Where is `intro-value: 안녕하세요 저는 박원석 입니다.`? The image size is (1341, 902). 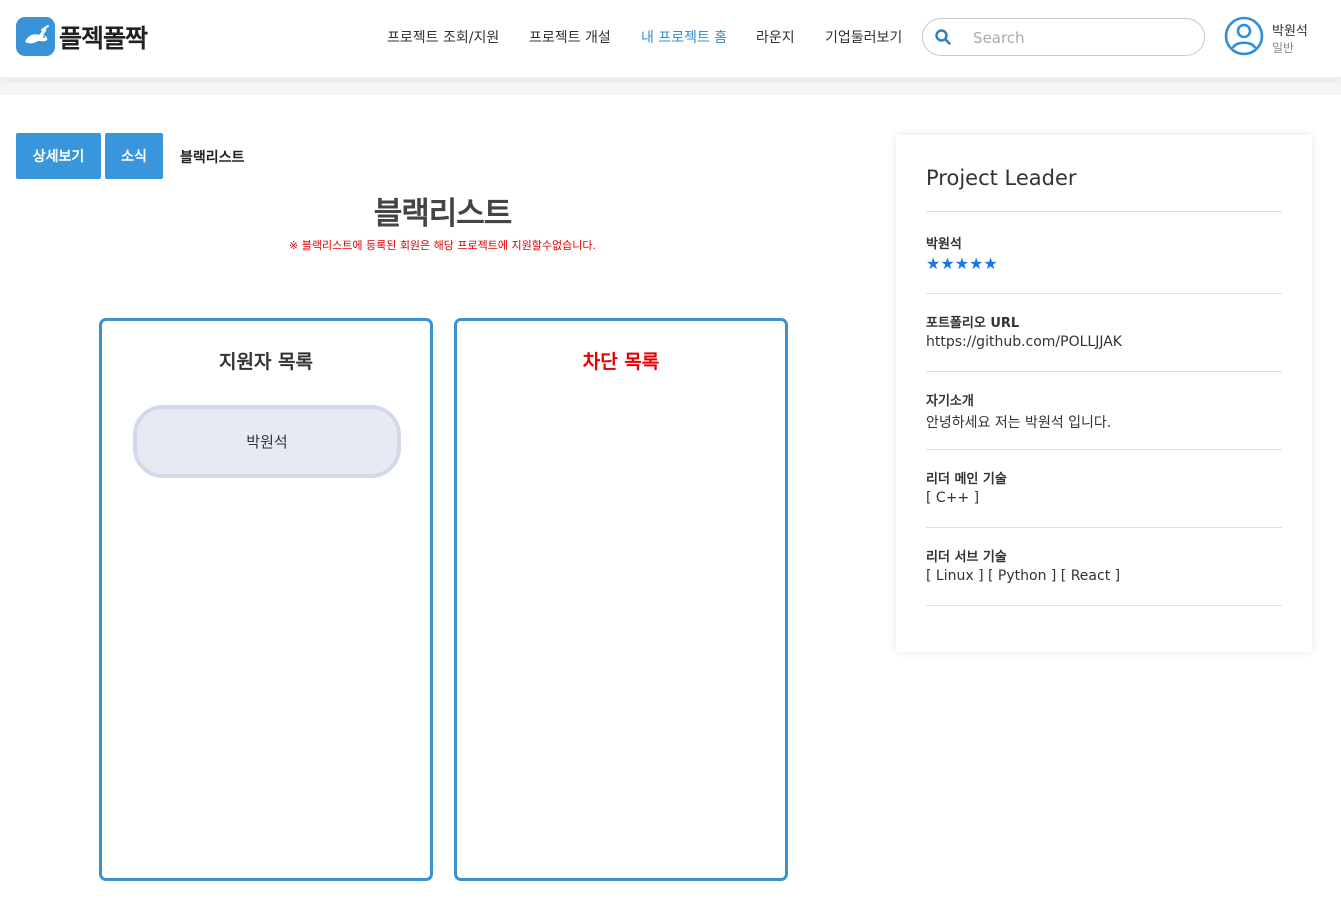
intro-value: 안녕하세요 저는 박원석 입니다. is located at coordinates (1019, 423).